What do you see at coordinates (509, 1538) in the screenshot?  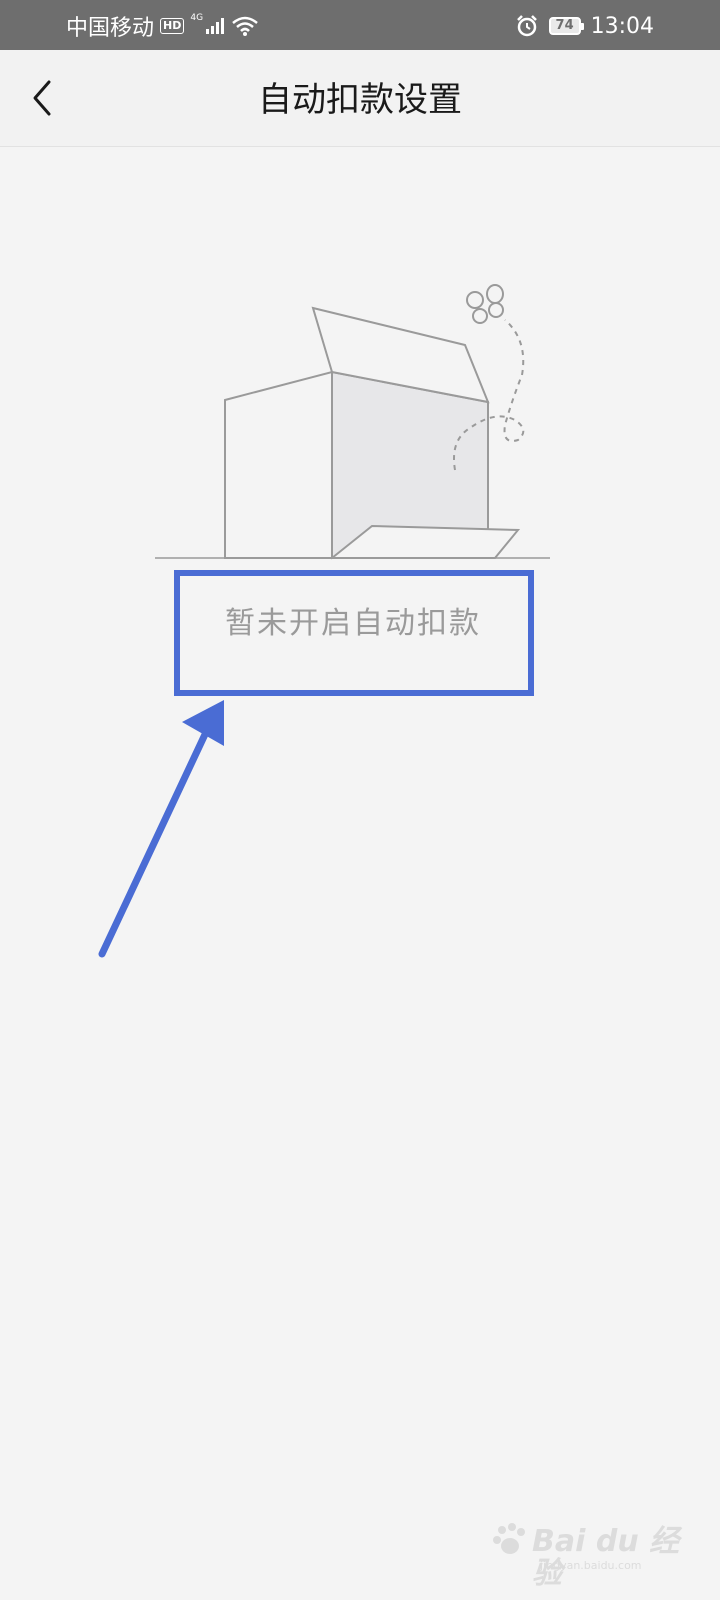 I see `paw-logo-icon` at bounding box center [509, 1538].